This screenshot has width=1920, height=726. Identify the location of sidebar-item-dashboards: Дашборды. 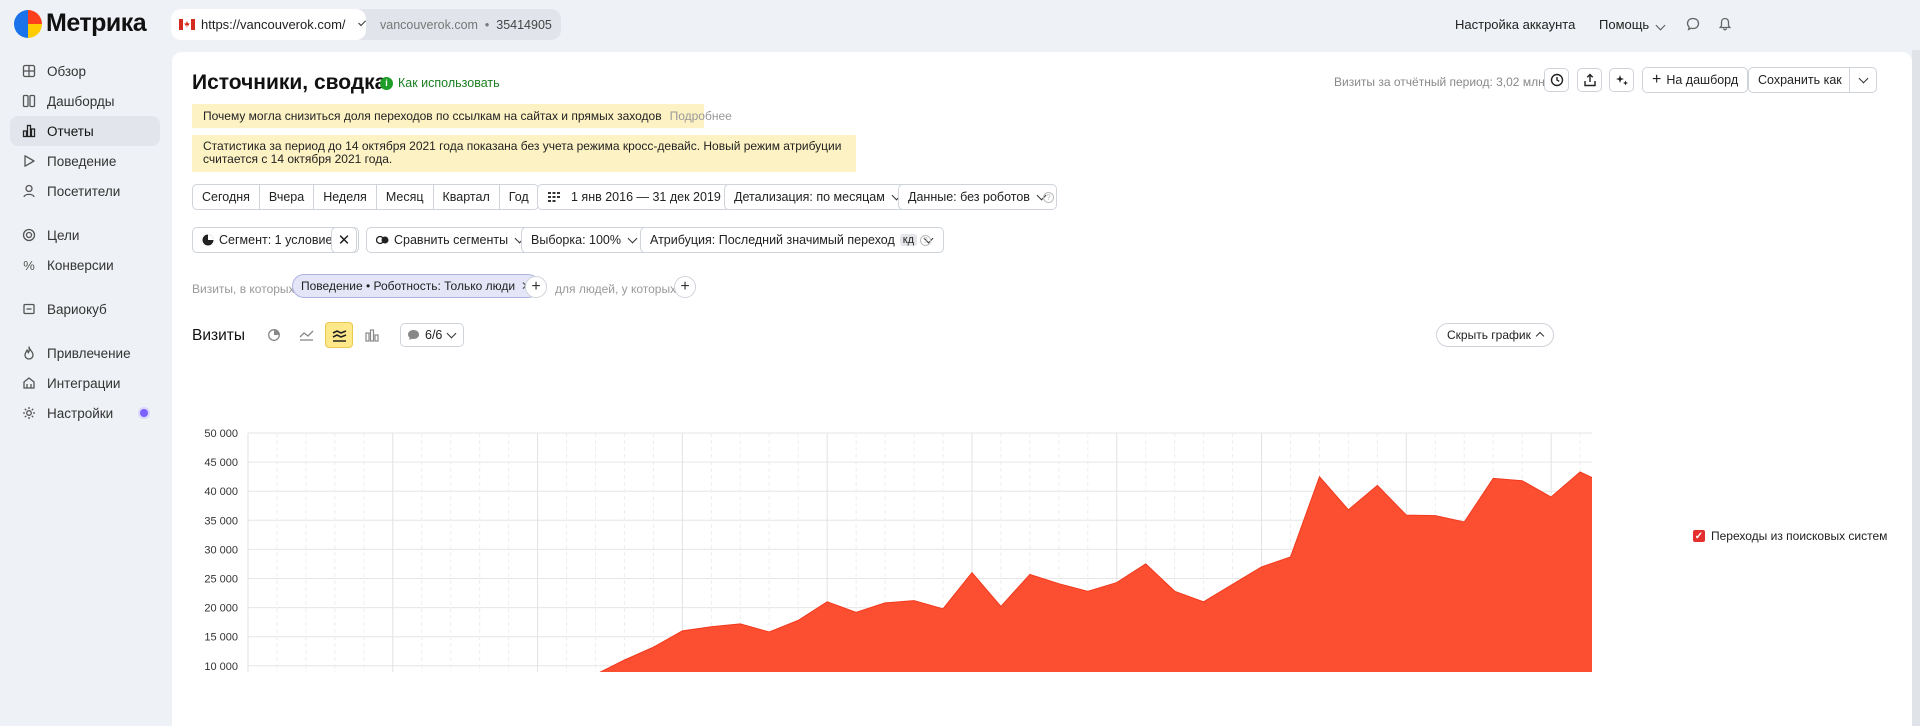
(85, 101).